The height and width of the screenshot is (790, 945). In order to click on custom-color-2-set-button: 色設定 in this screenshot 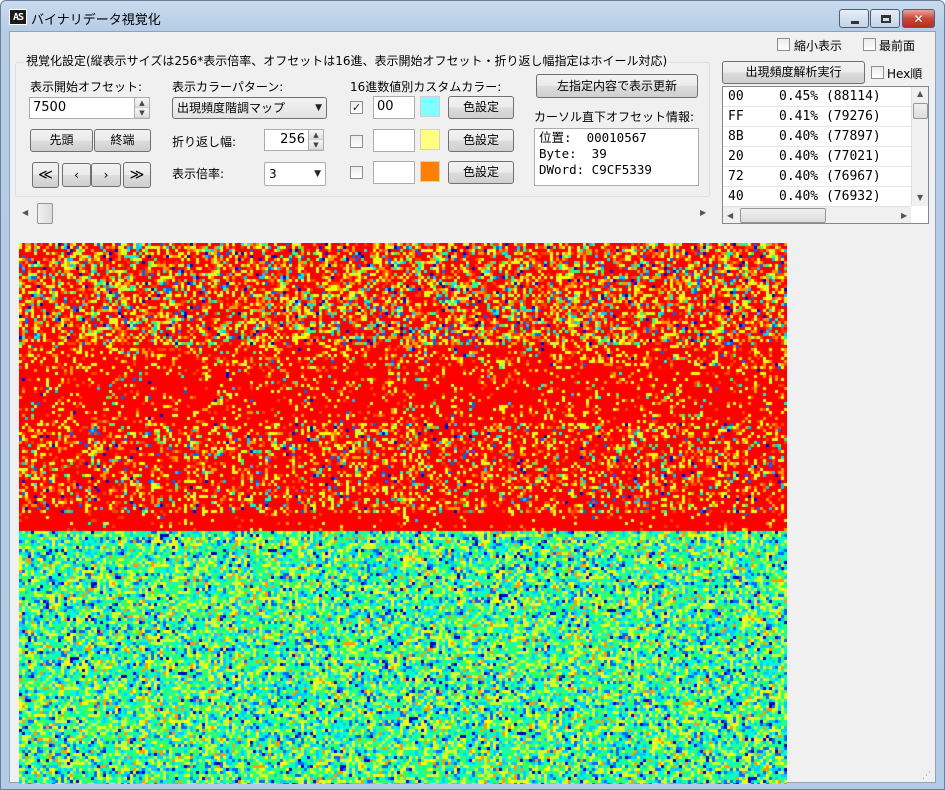, I will do `click(481, 140)`.